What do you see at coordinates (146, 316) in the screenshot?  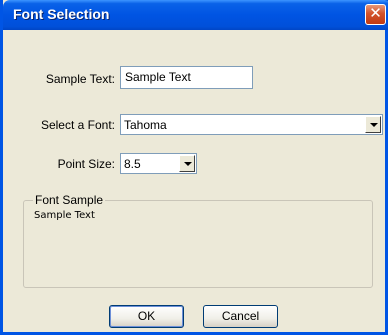 I see `ok-button: OK` at bounding box center [146, 316].